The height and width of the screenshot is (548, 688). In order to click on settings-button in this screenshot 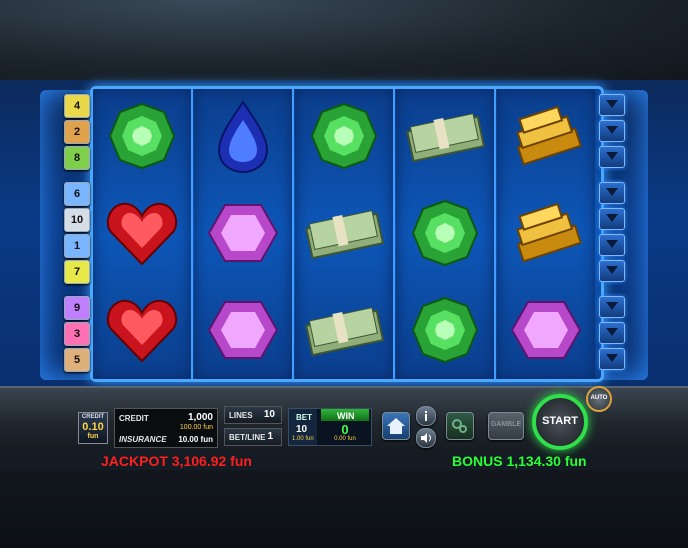, I will do `click(460, 426)`.